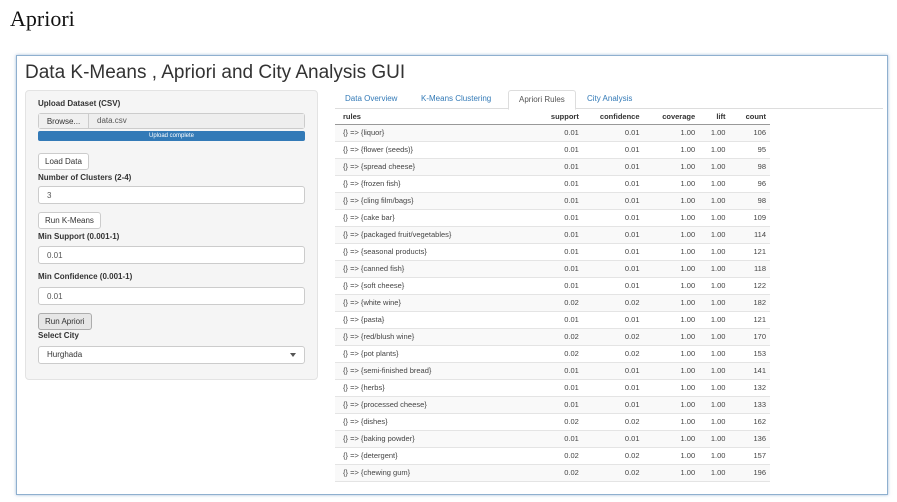  I want to click on column-header-confidence: confidence, so click(613, 117).